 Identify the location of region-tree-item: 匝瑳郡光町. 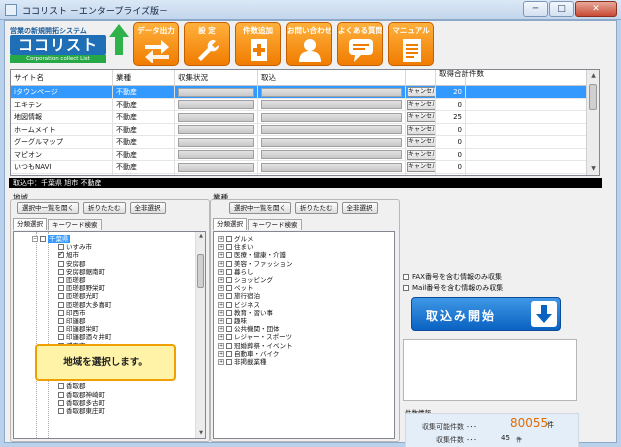
(109, 296).